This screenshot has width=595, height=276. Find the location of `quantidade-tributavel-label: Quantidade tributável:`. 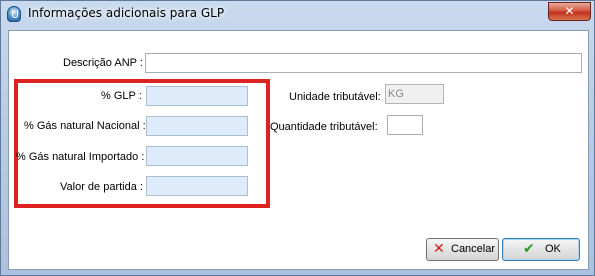

quantidade-tributavel-label: Quantidade tributável: is located at coordinates (324, 127).